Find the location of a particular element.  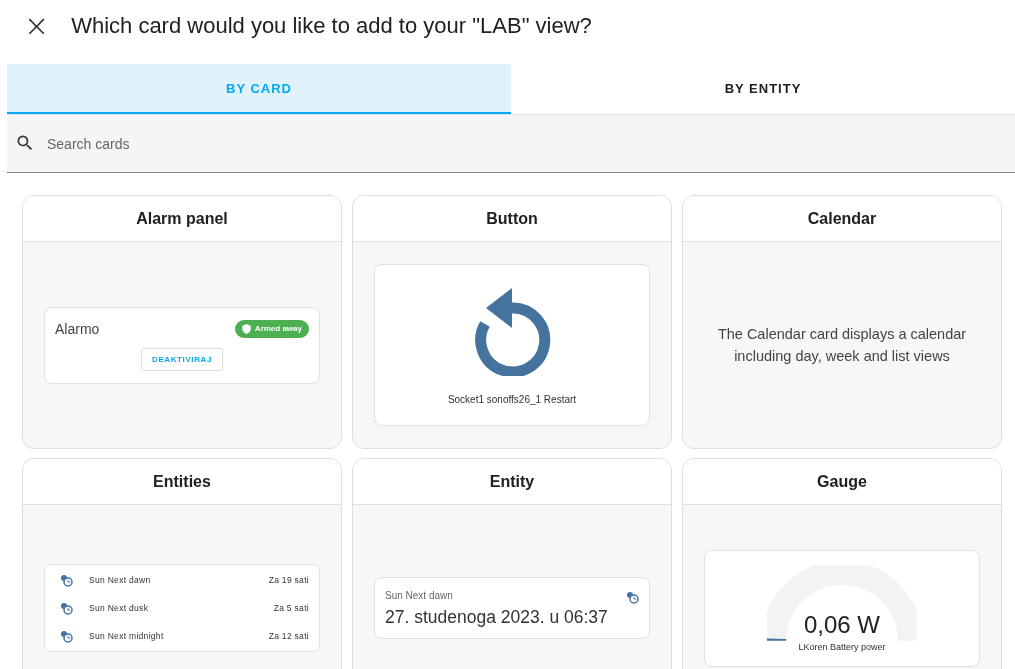

card-option: Alarm panel Alarmo Armed away DEAKTIVIRAJ is located at coordinates (182, 322).